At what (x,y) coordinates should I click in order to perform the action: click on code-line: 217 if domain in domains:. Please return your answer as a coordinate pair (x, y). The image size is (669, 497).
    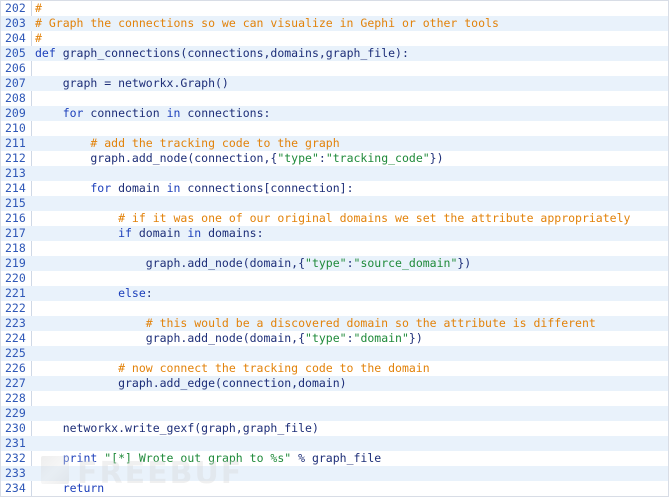
    Looking at the image, I should click on (334, 233).